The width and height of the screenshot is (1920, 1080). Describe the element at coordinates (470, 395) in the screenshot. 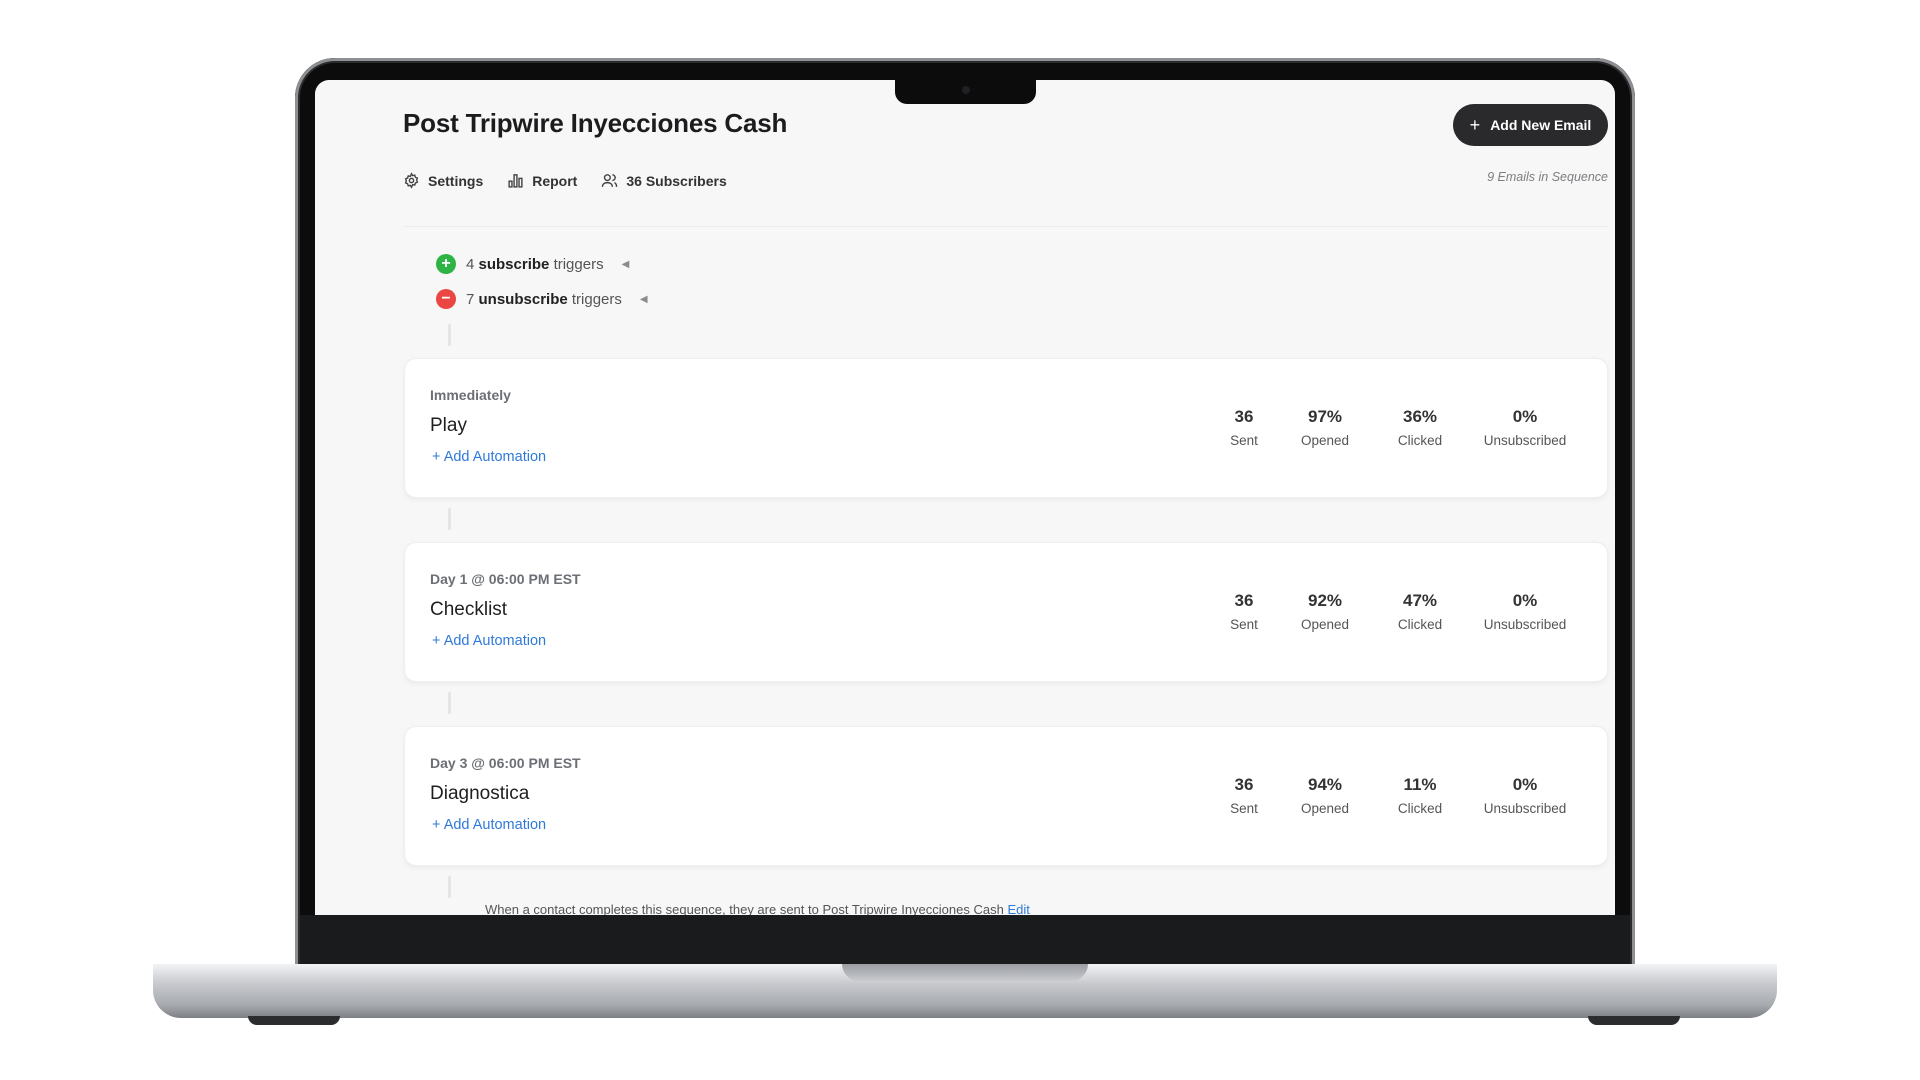

I see `email-timing: Immediately` at that location.